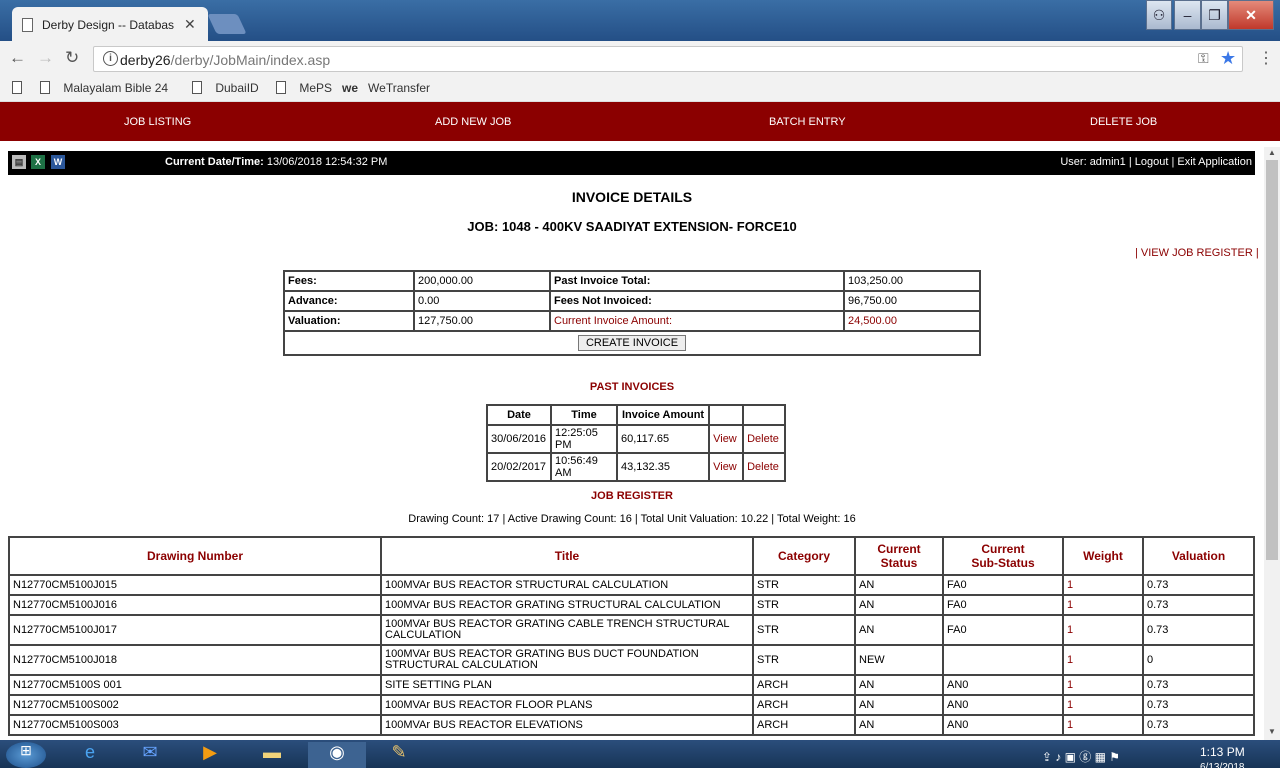 The image size is (1280, 774). I want to click on bookmark-apps, so click(17, 88).